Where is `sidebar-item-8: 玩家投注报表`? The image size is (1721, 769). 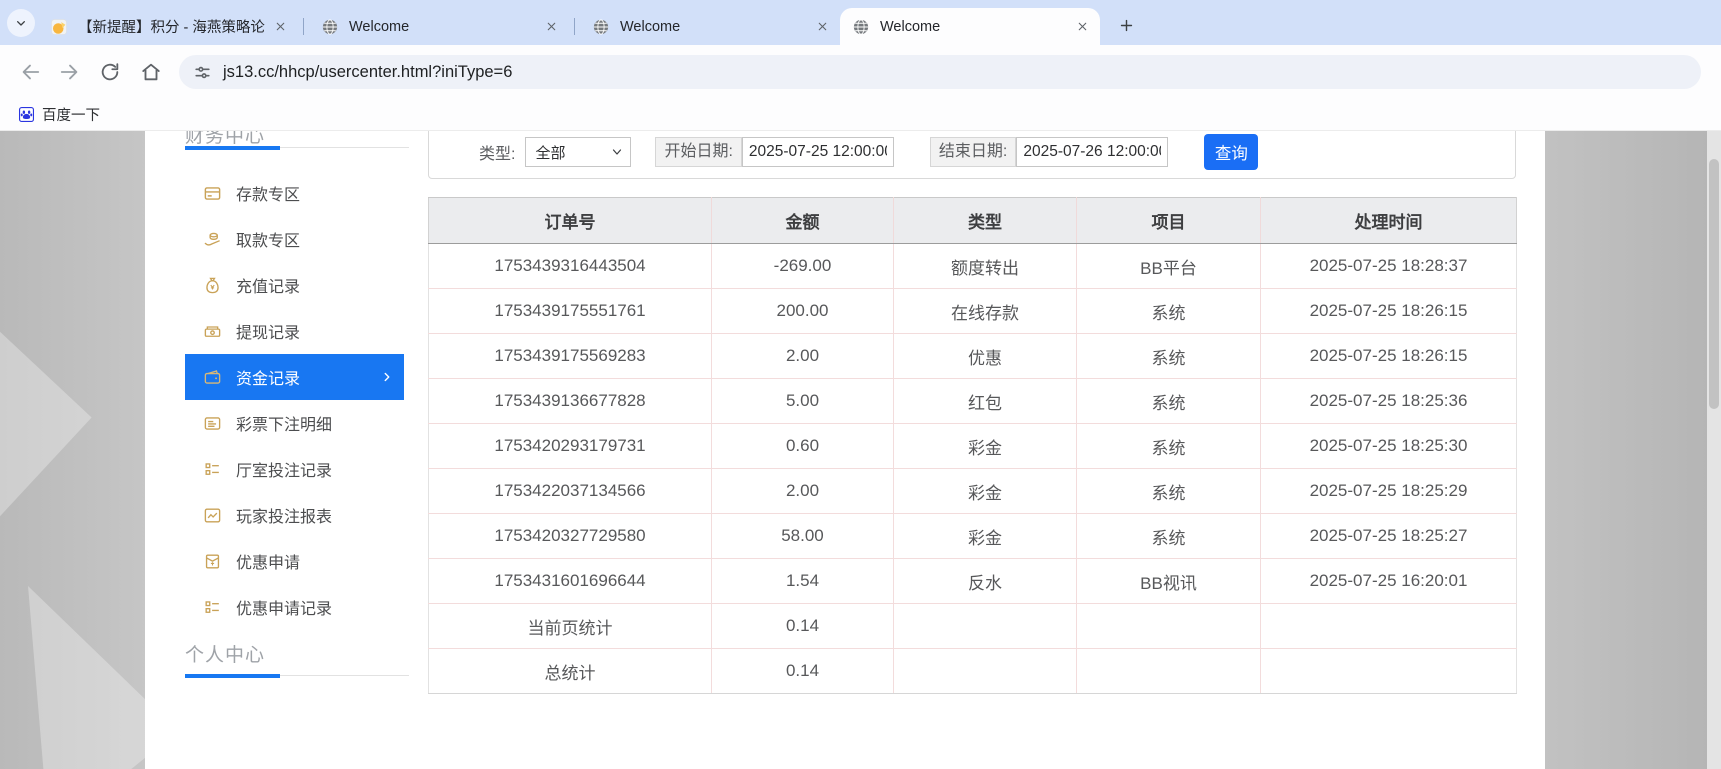 sidebar-item-8: 玩家投注报表 is located at coordinates (294, 515).